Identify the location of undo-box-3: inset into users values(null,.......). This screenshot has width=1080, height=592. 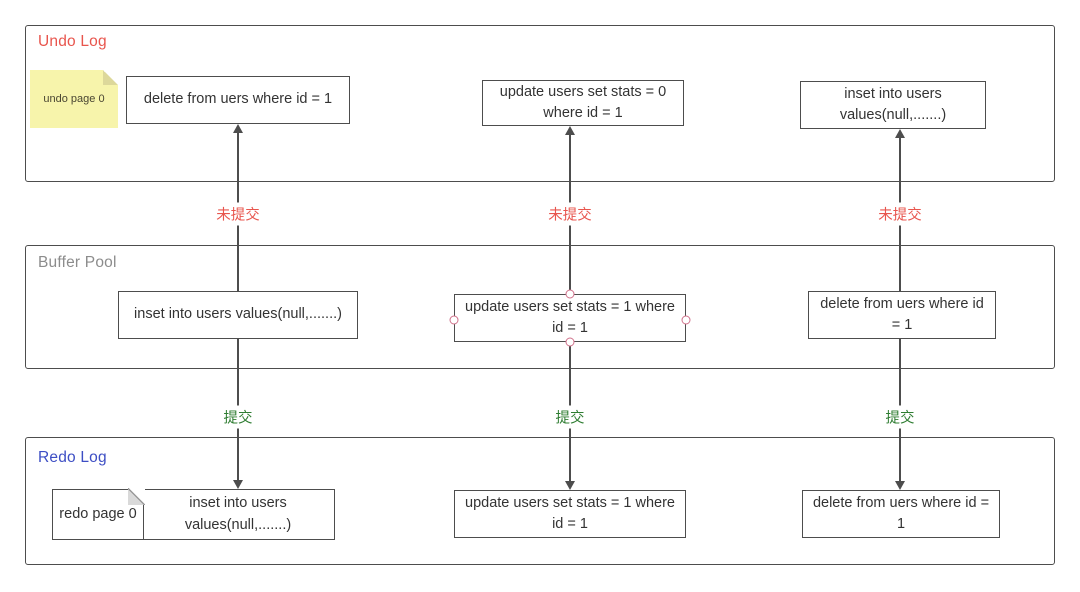
(893, 105).